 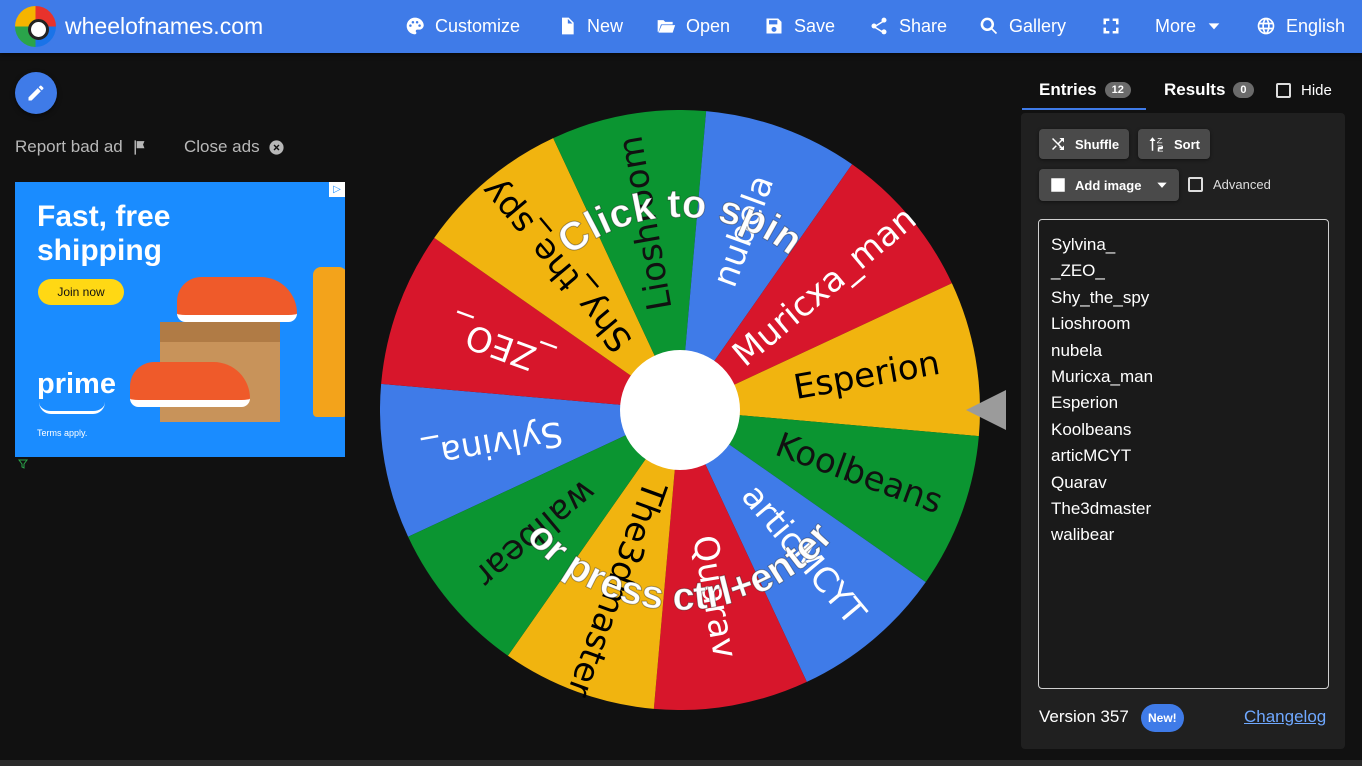 I want to click on customize-label: Customize, so click(x=478, y=25).